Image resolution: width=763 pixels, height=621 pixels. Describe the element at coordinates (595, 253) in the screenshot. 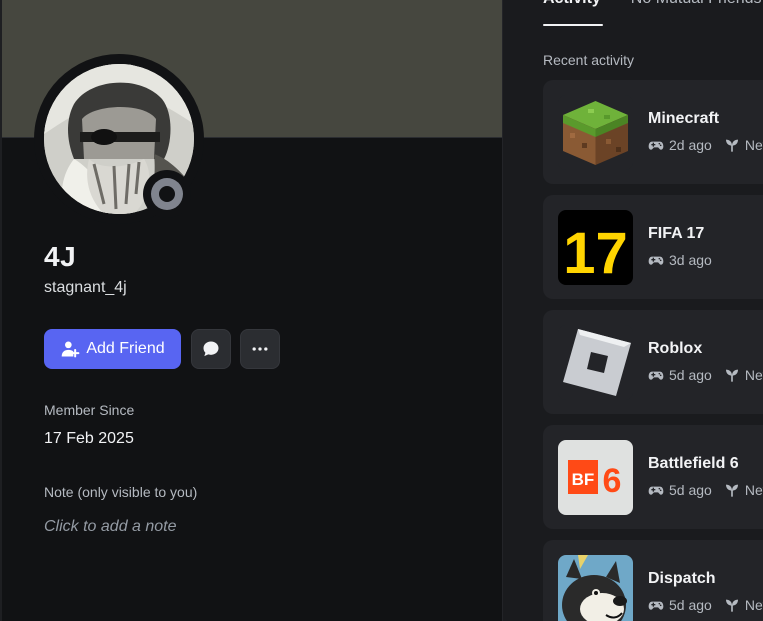

I see `fifa-icon-text: 17` at that location.